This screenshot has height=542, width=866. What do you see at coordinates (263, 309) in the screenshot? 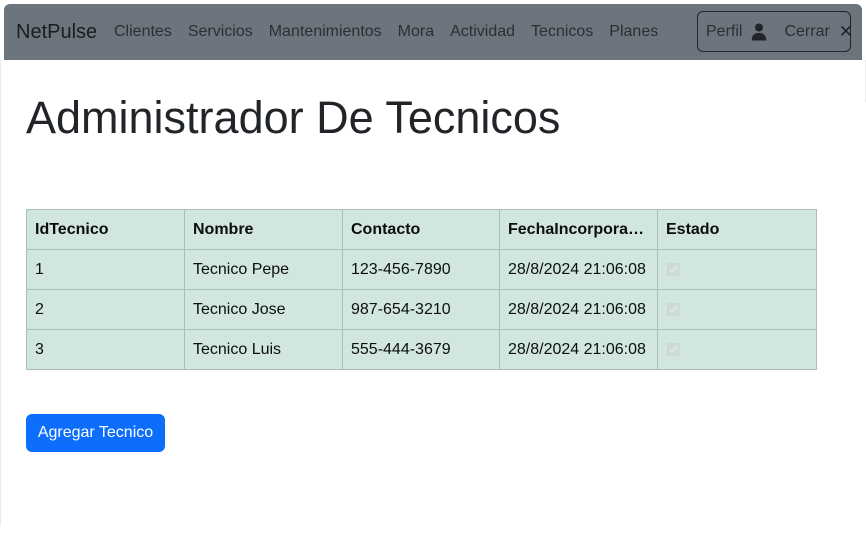
I see `cell-nombre: Tecnico Jose` at bounding box center [263, 309].